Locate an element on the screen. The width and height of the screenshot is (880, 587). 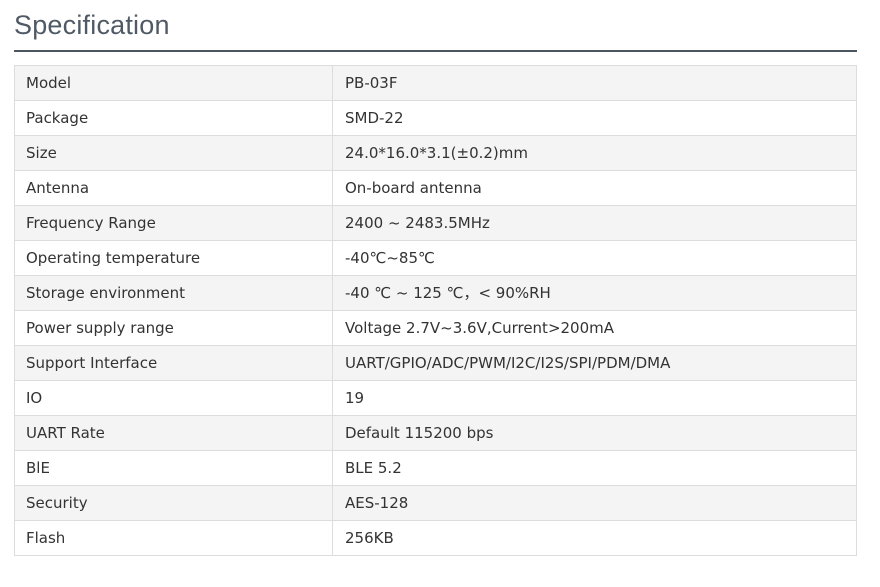
table-row: Model PB-03F is located at coordinates (435, 83).